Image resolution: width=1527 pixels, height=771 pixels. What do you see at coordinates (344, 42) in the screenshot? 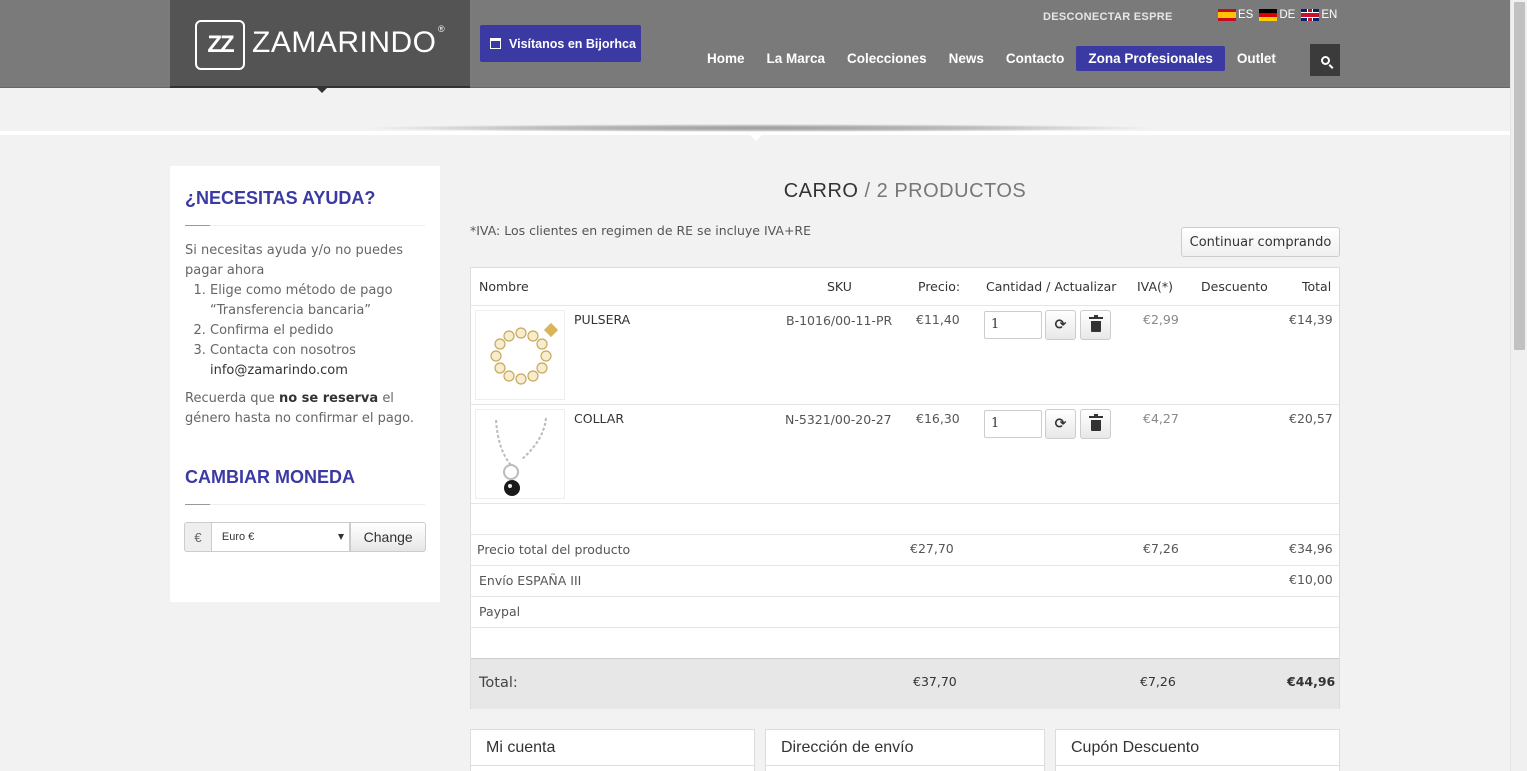
I see `logo-text: ZAMARINDO` at bounding box center [344, 42].